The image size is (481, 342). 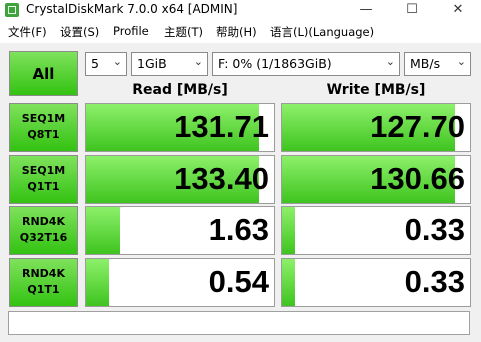 What do you see at coordinates (180, 282) in the screenshot?
I see `read-result-cell: 0.54` at bounding box center [180, 282].